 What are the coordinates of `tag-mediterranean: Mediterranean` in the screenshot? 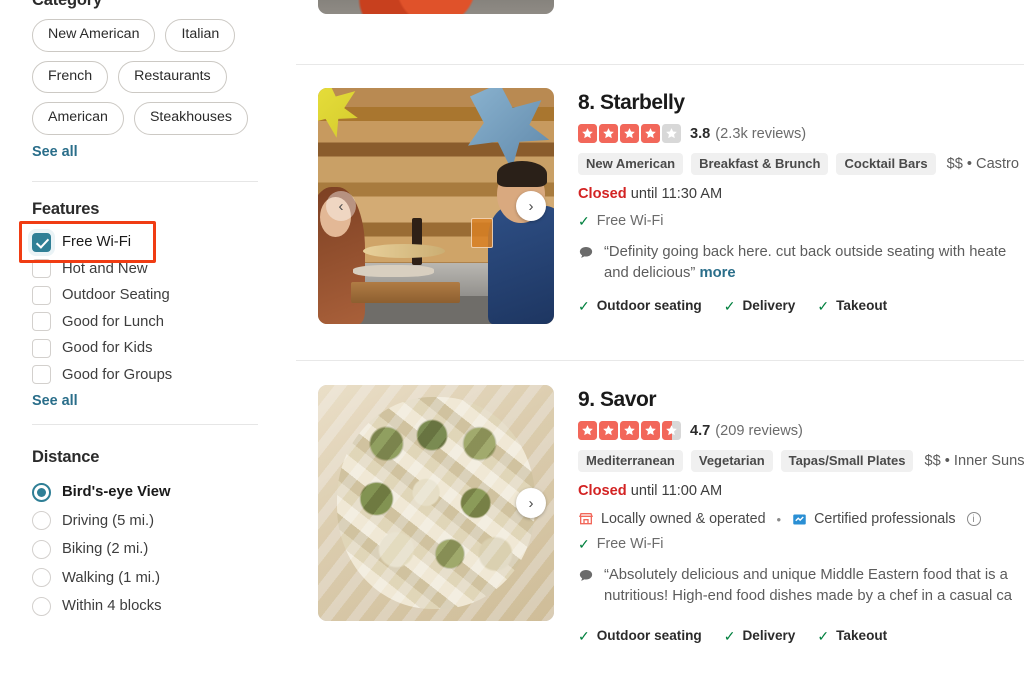 It's located at (630, 461).